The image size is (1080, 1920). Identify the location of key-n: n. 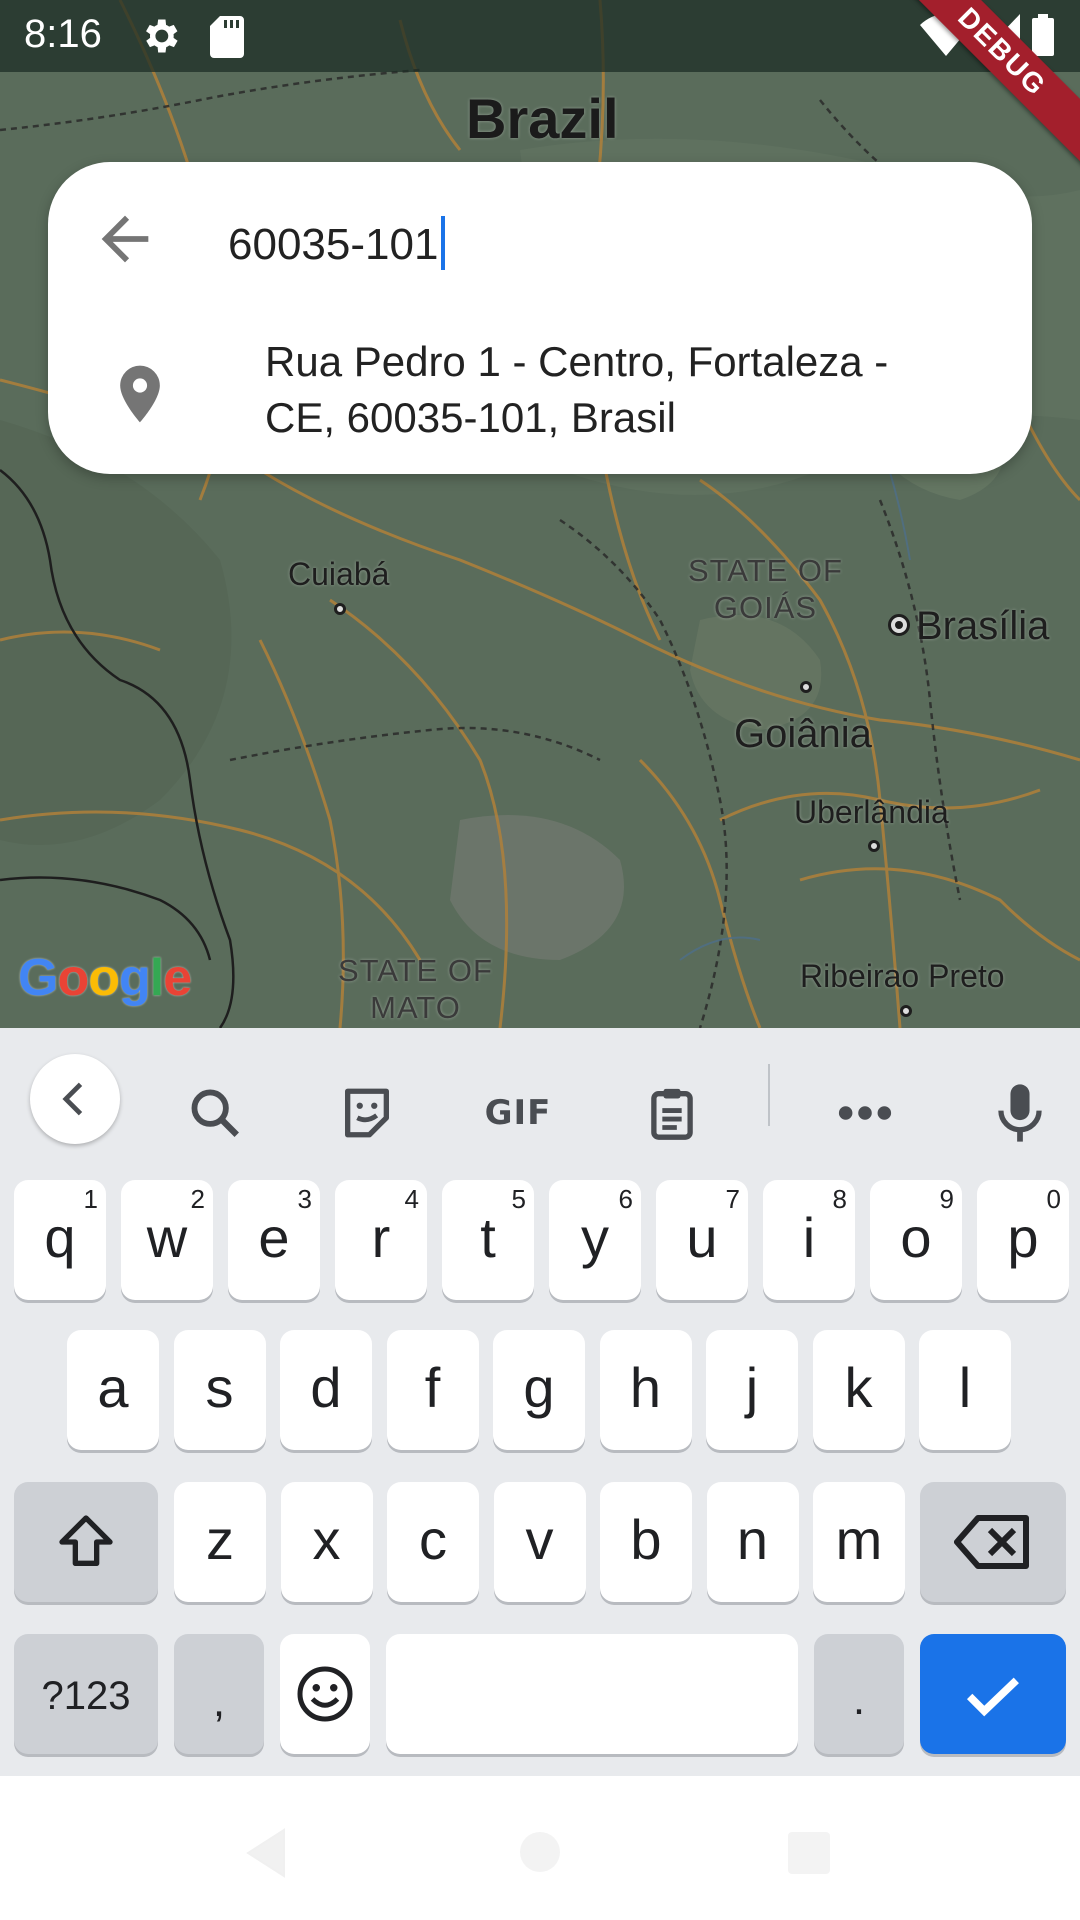
(752, 1542).